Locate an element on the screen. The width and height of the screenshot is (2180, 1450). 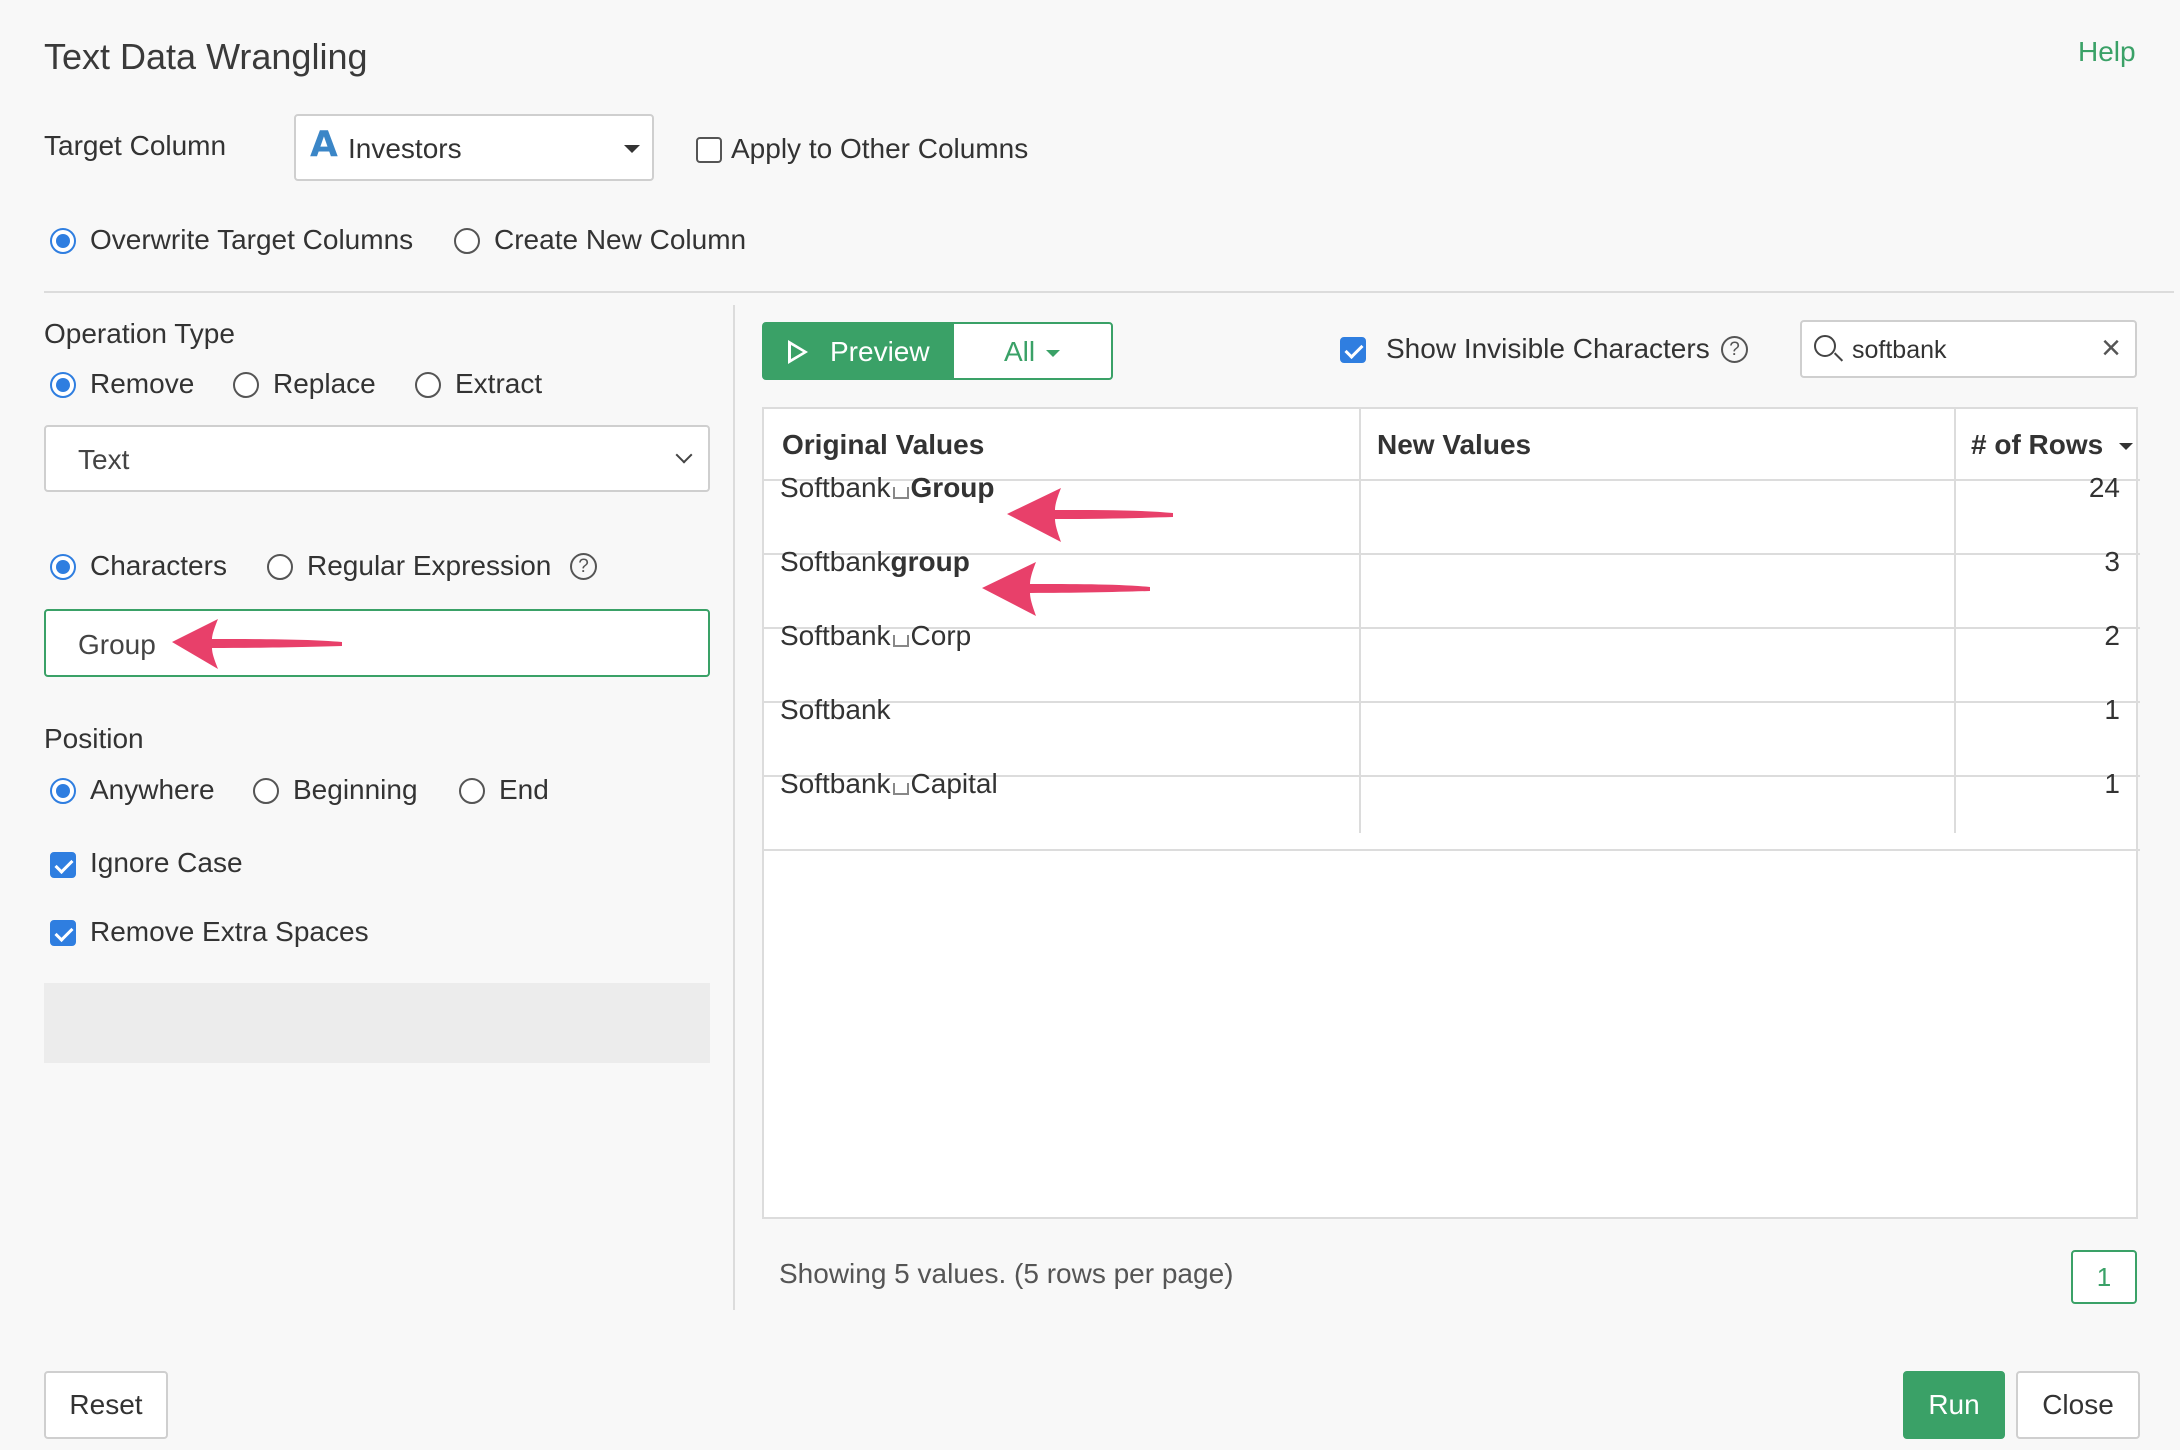
end-radio is located at coordinates (472, 791).